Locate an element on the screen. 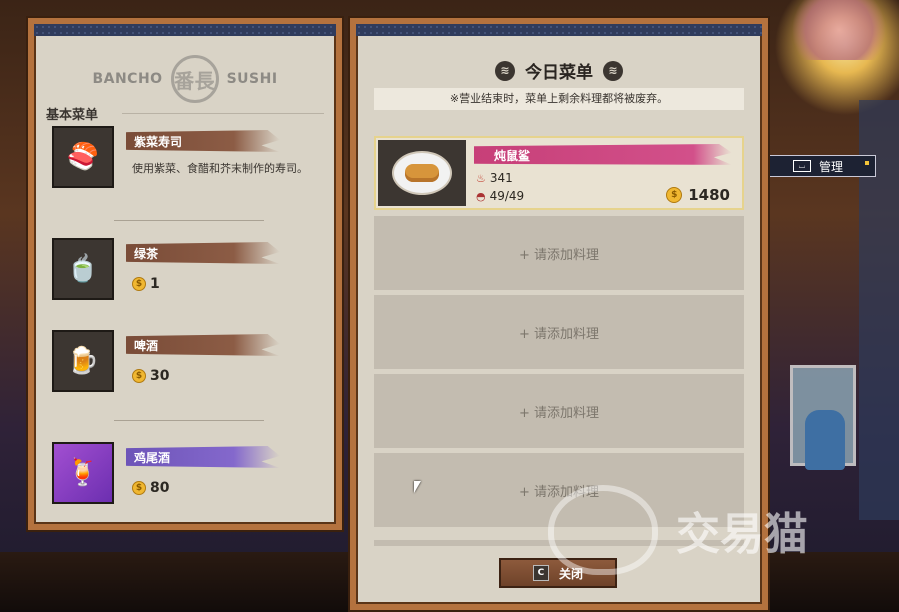 The width and height of the screenshot is (899, 612). item-price: $ 80 is located at coordinates (150, 488).